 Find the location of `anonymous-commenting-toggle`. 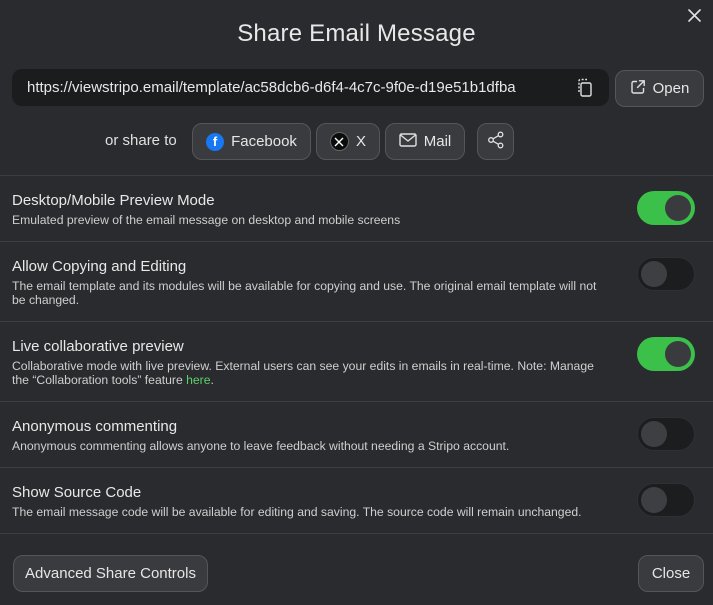

anonymous-commenting-toggle is located at coordinates (666, 434).